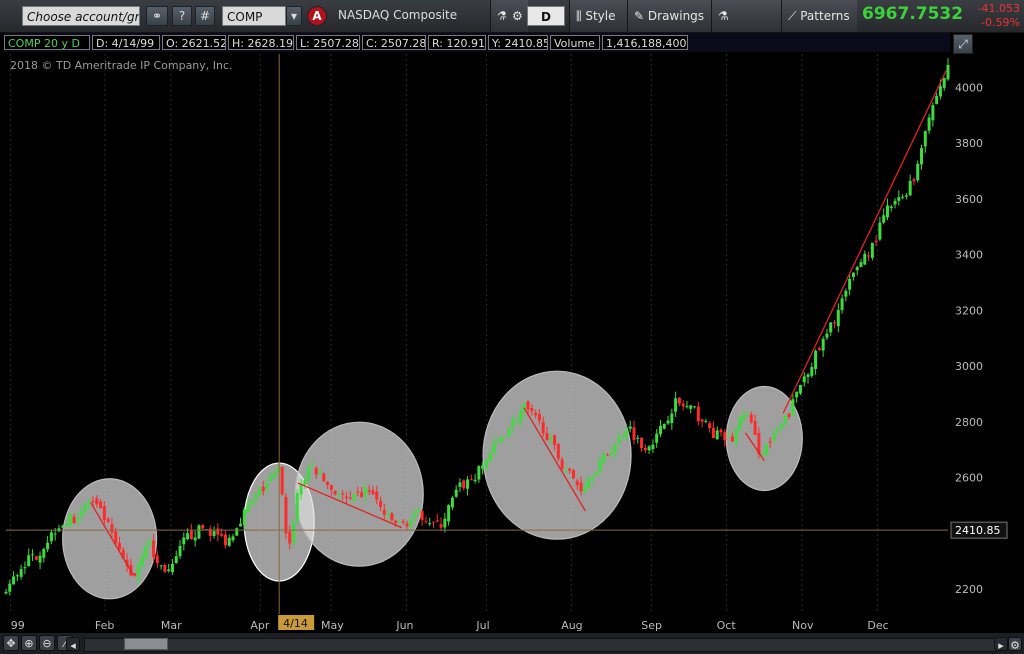  I want to click on settings-button: ⚙, so click(1015, 644).